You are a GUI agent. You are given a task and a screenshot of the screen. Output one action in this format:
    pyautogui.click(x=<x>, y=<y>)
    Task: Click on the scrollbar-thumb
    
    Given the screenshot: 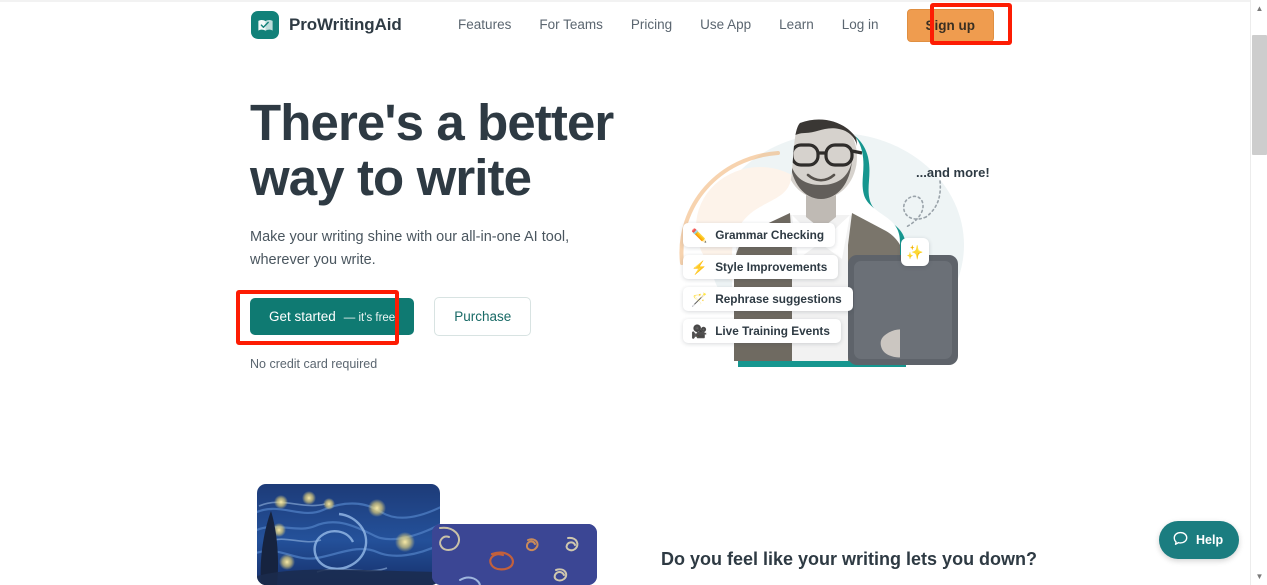 What is the action you would take?
    pyautogui.click(x=1259, y=95)
    